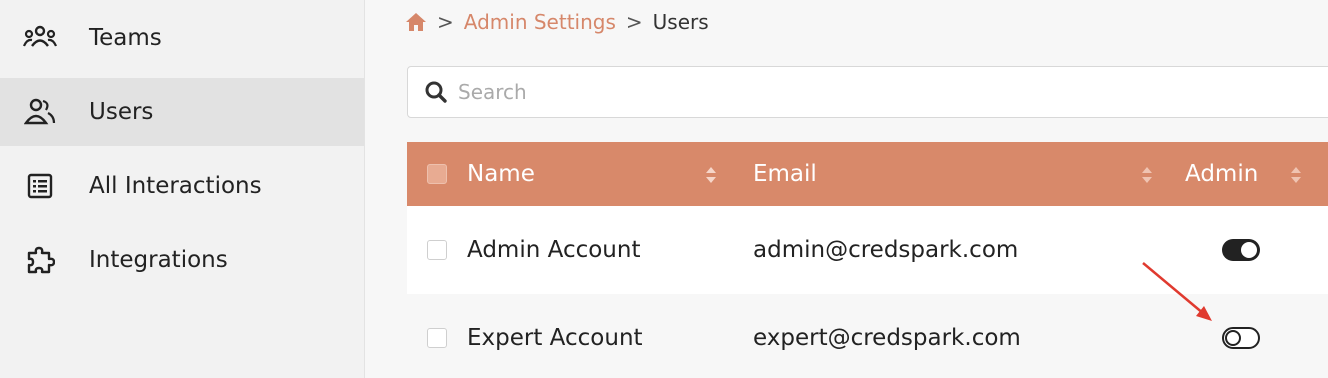  I want to click on home-icon, so click(416, 22).